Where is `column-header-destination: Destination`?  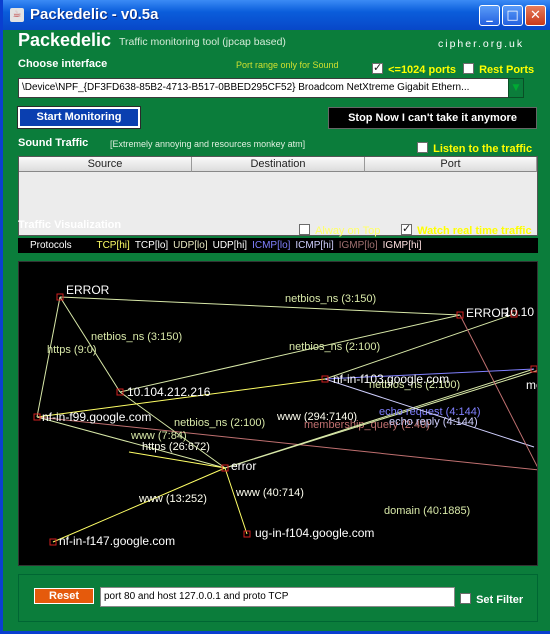 column-header-destination: Destination is located at coordinates (278, 164).